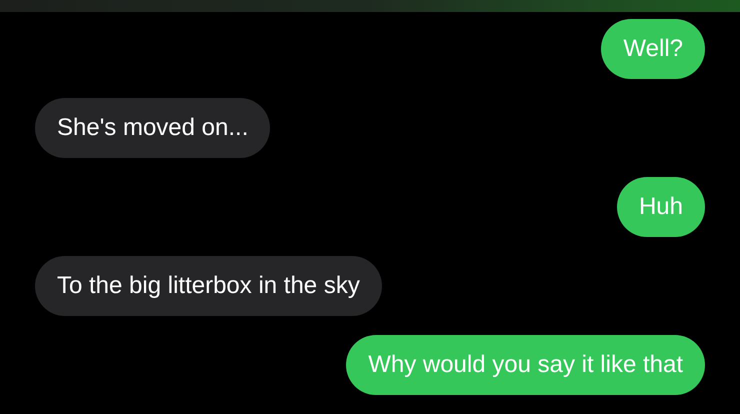  I want to click on received-message: To the big litterbox in the sky, so click(208, 286).